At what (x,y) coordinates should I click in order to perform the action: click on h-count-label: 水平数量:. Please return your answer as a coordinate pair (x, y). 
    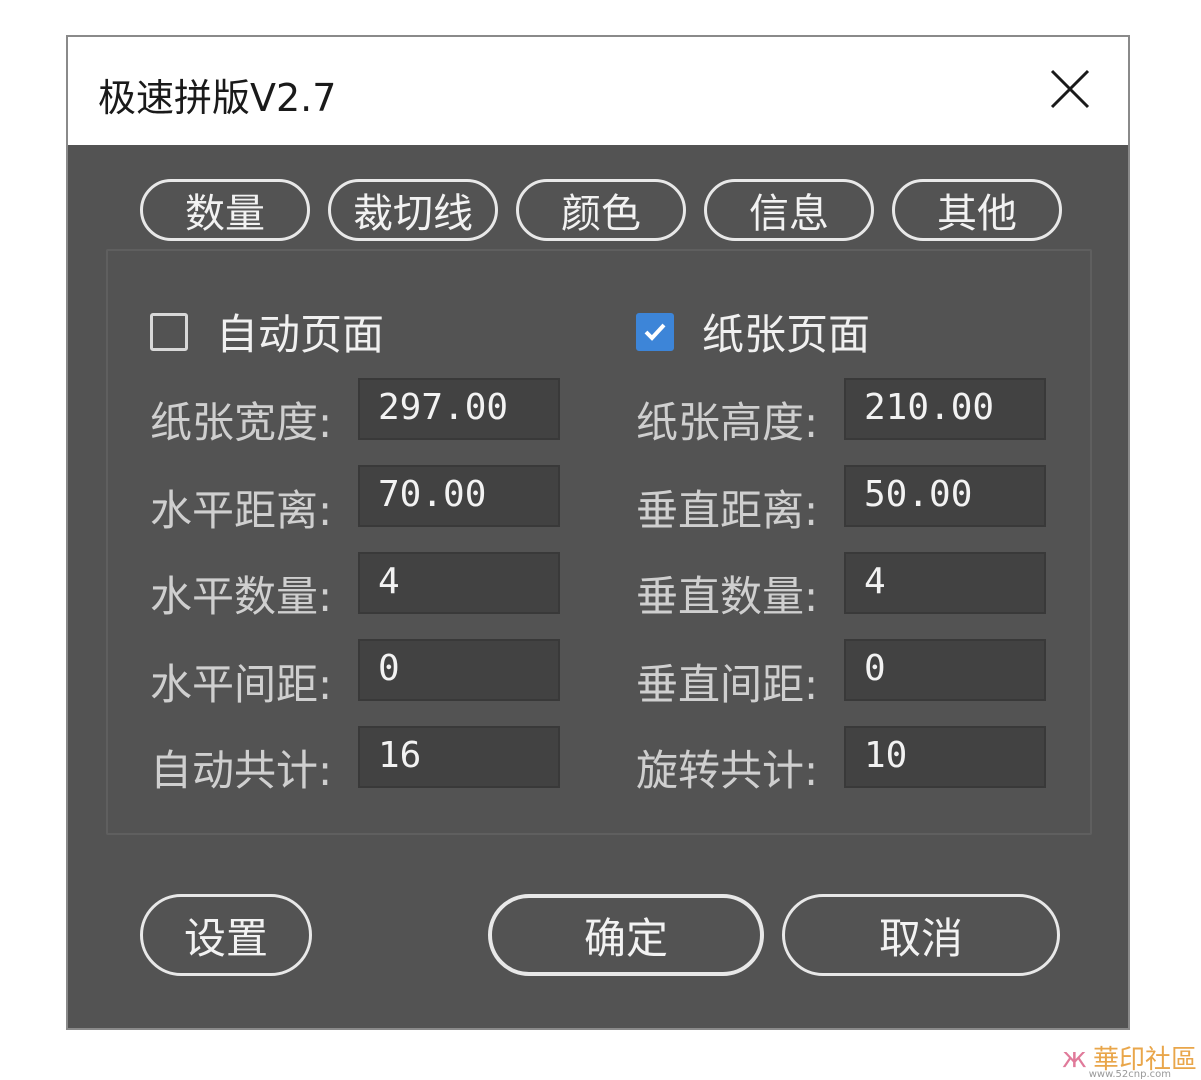
    Looking at the image, I should click on (241, 596).